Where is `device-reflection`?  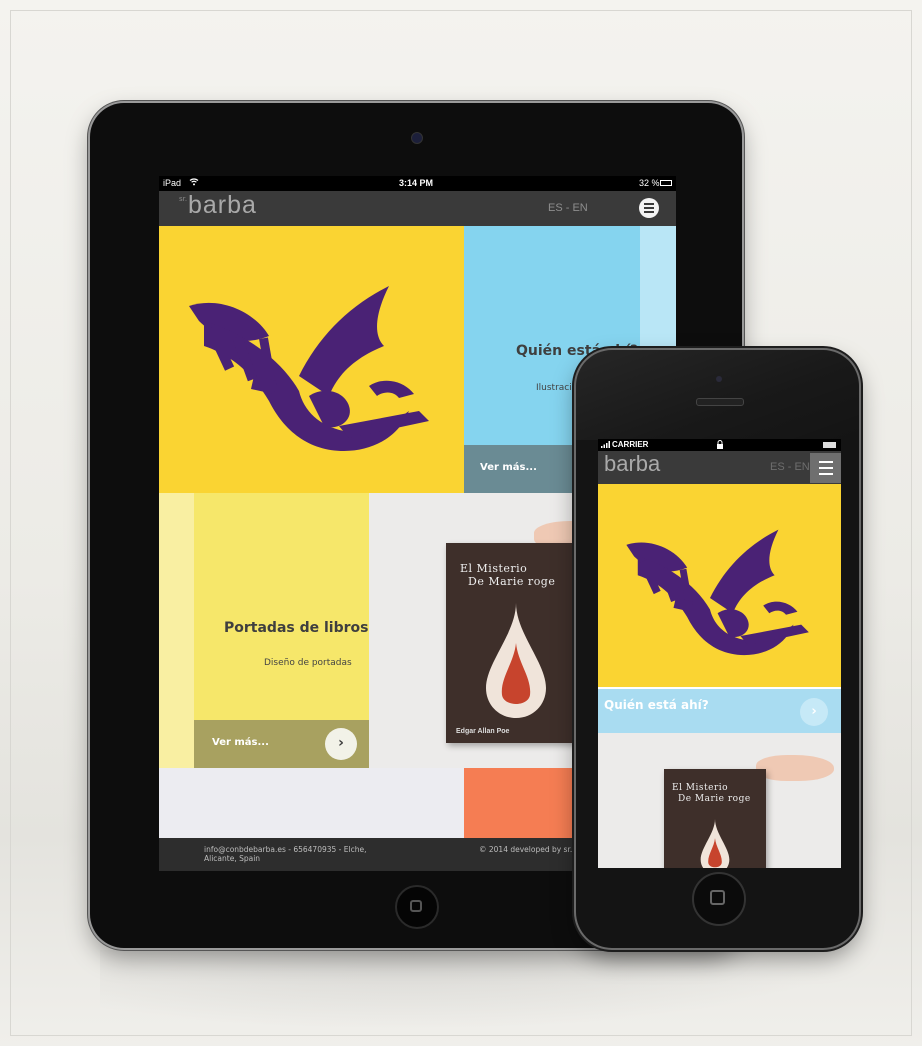
device-reflection is located at coordinates (480, 990).